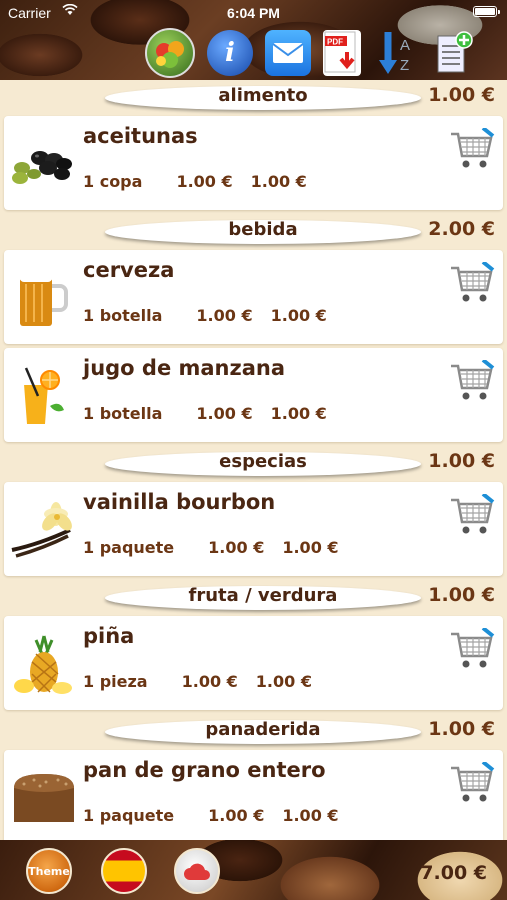 The image size is (507, 900). What do you see at coordinates (129, 270) in the screenshot?
I see `item-name: cerveza` at bounding box center [129, 270].